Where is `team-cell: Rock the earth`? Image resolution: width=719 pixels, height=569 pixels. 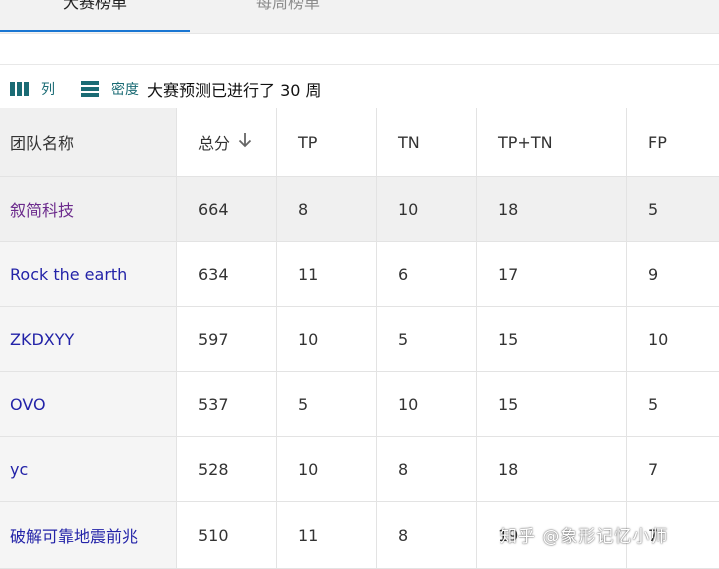
team-cell: Rock the earth is located at coordinates (88, 274).